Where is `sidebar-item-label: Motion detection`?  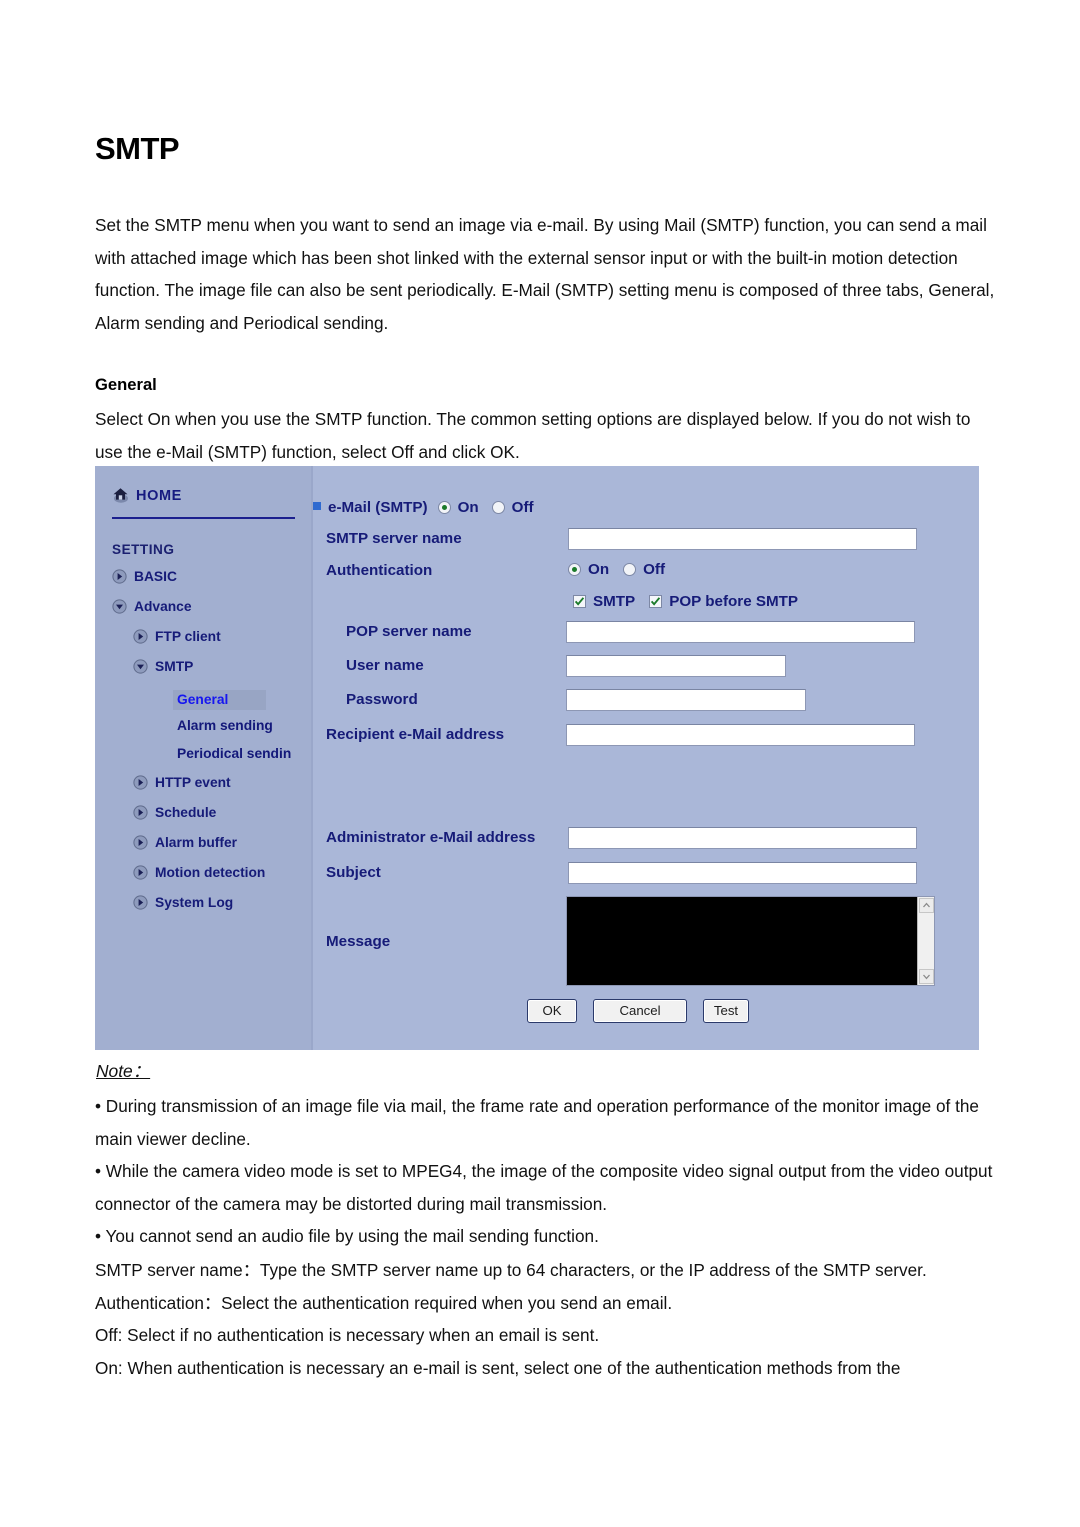
sidebar-item-label: Motion detection is located at coordinates (210, 872).